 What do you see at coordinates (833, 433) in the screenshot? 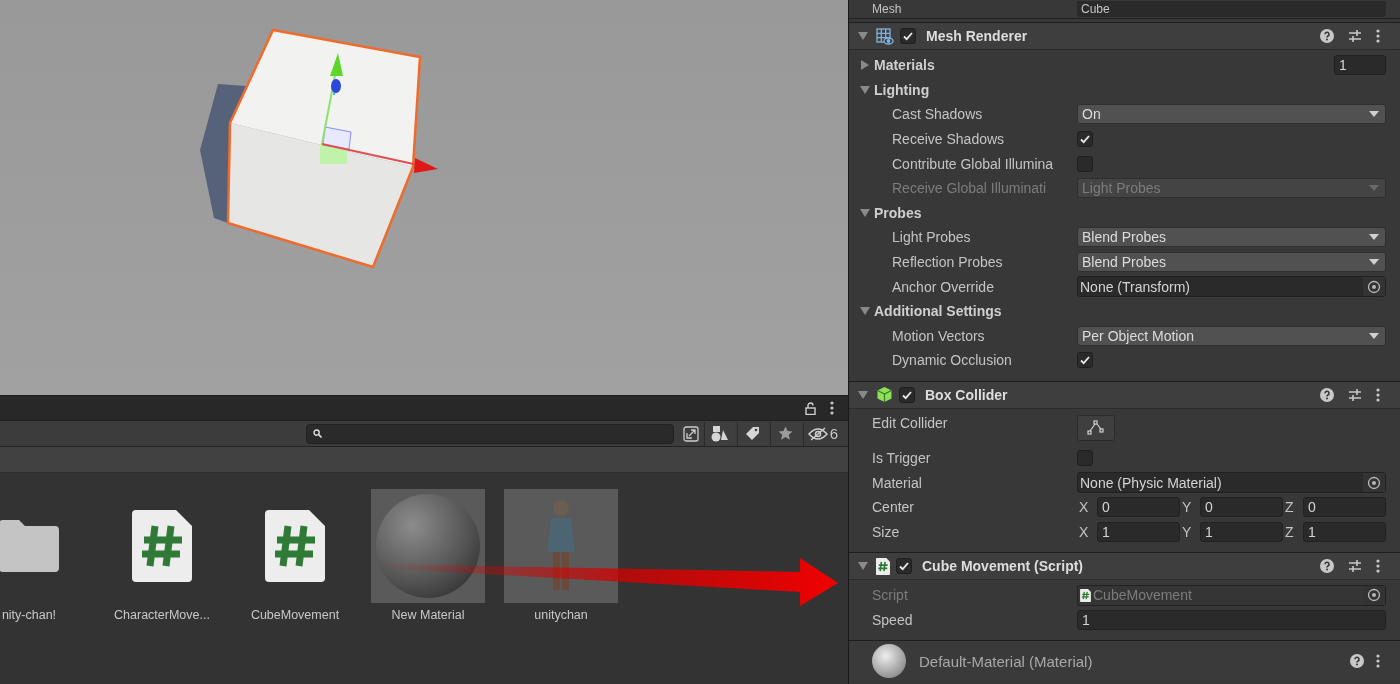
I see `hidden-count: 6` at bounding box center [833, 433].